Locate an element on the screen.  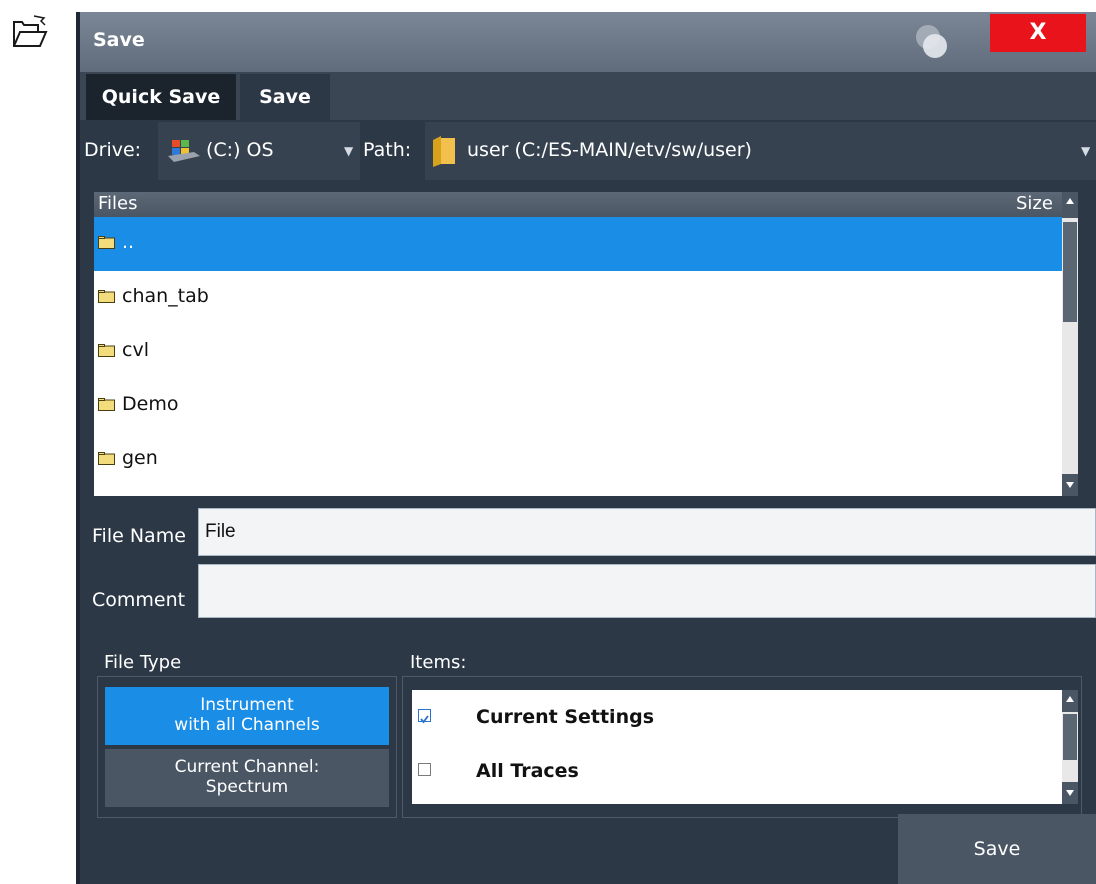
file-row: cvl is located at coordinates (586, 352).